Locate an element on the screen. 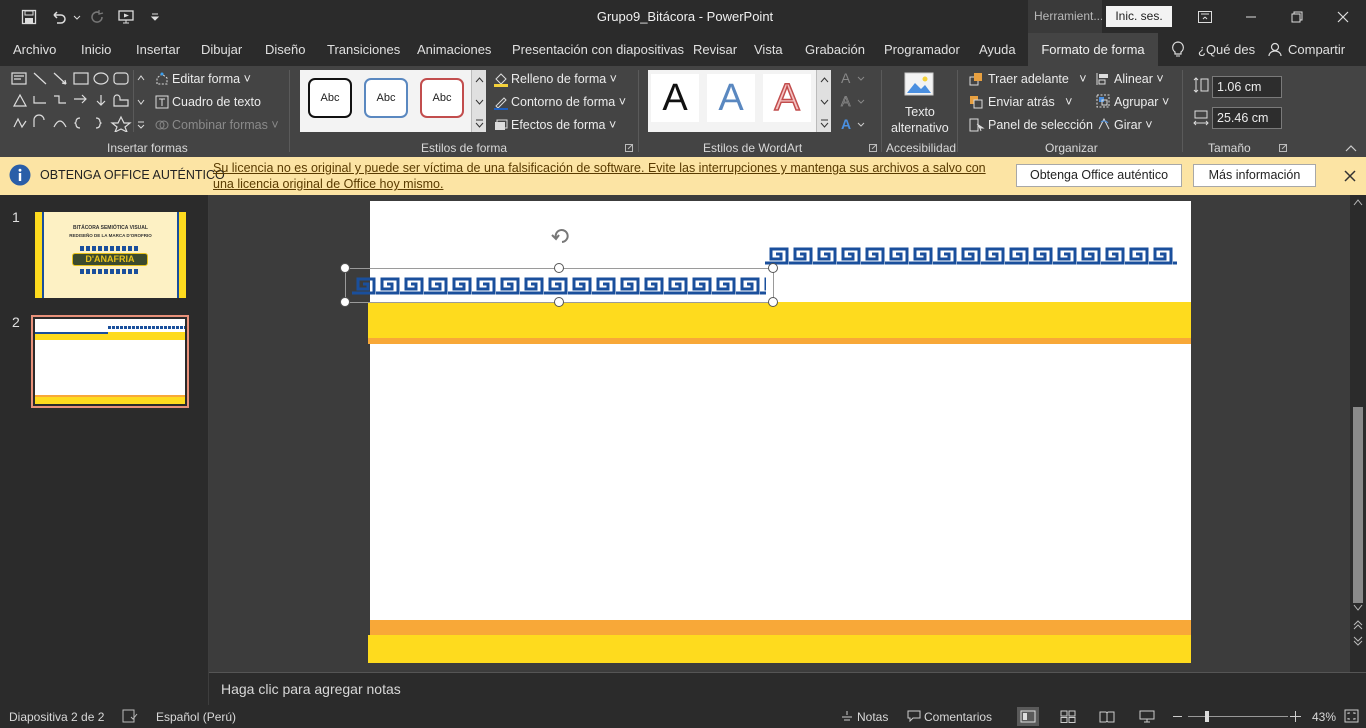 This screenshot has height=728, width=1366. tab-inicio: Inicio is located at coordinates (96, 49).